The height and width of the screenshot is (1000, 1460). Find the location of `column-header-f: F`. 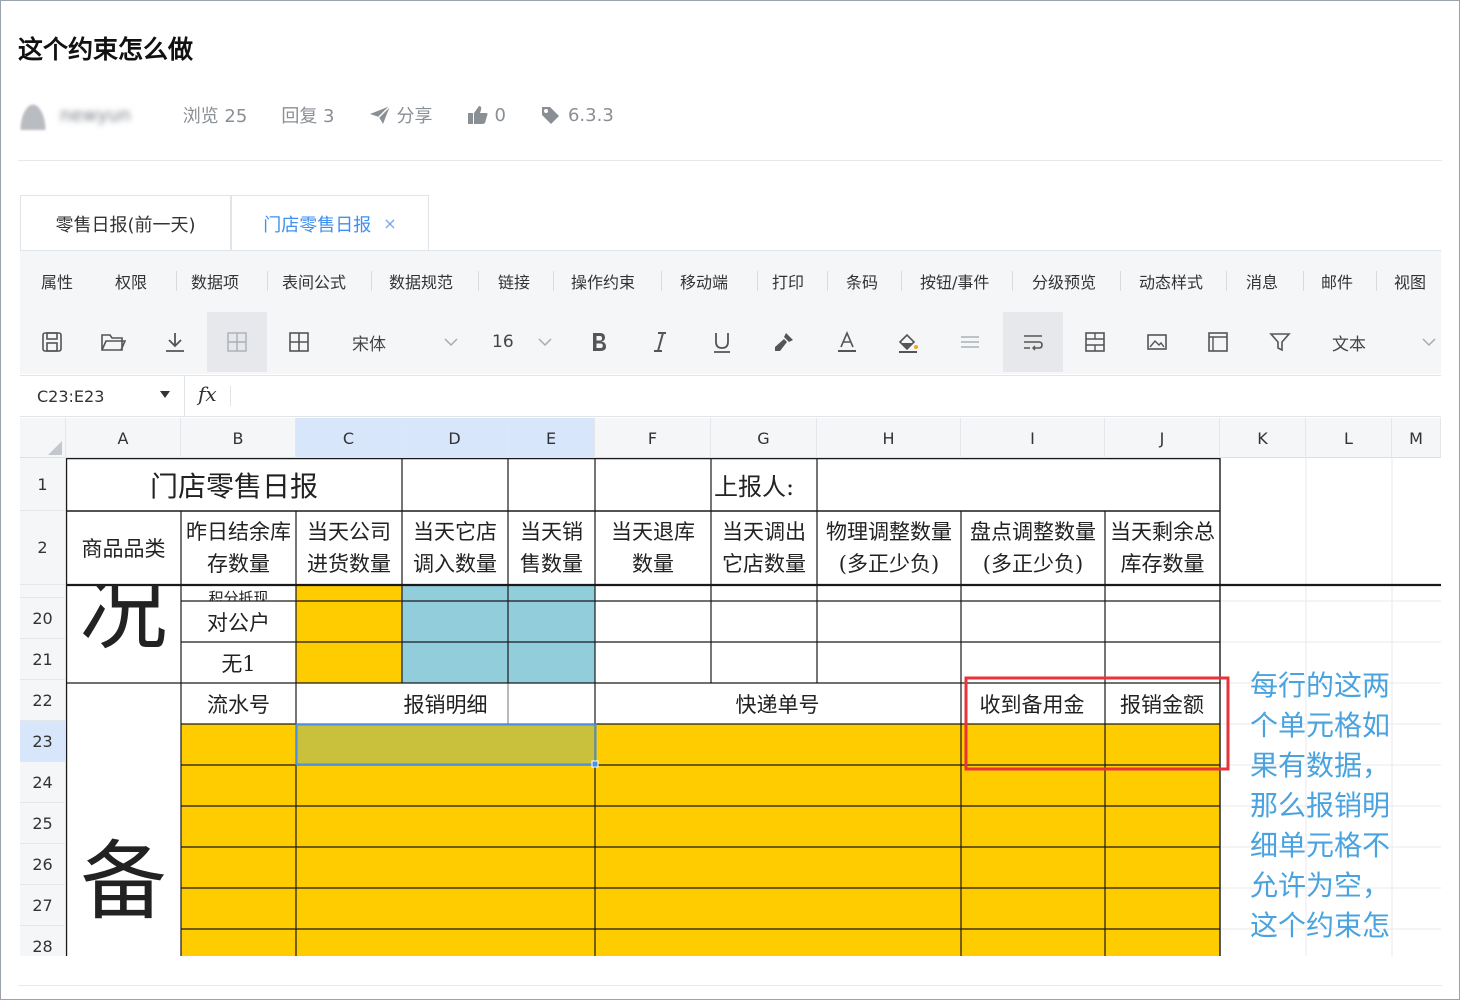

column-header-f: F is located at coordinates (653, 438).